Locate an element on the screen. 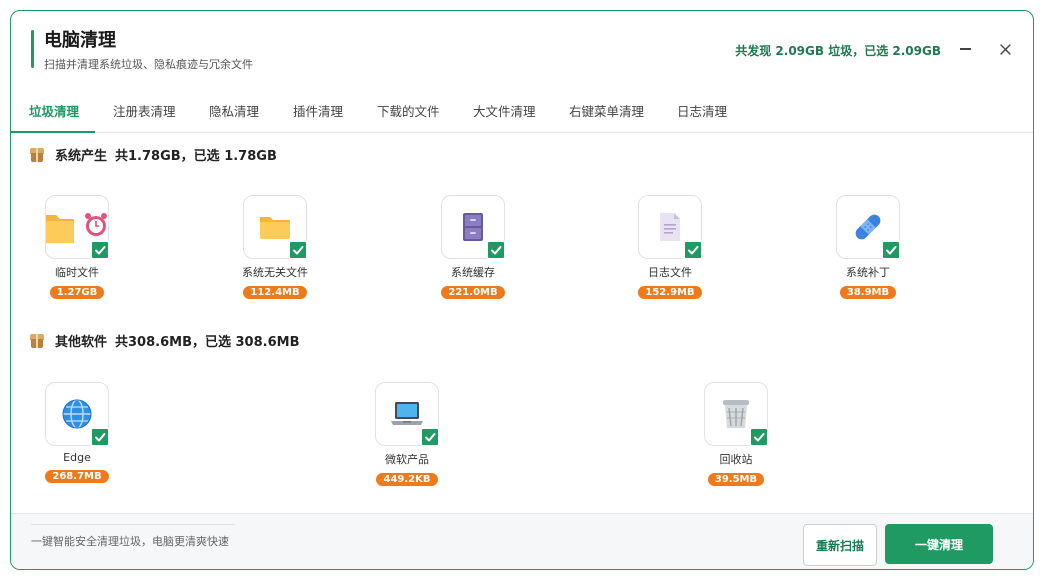 Image resolution: width=1044 pixels, height=580 pixels. footer-divider is located at coordinates (133, 524).